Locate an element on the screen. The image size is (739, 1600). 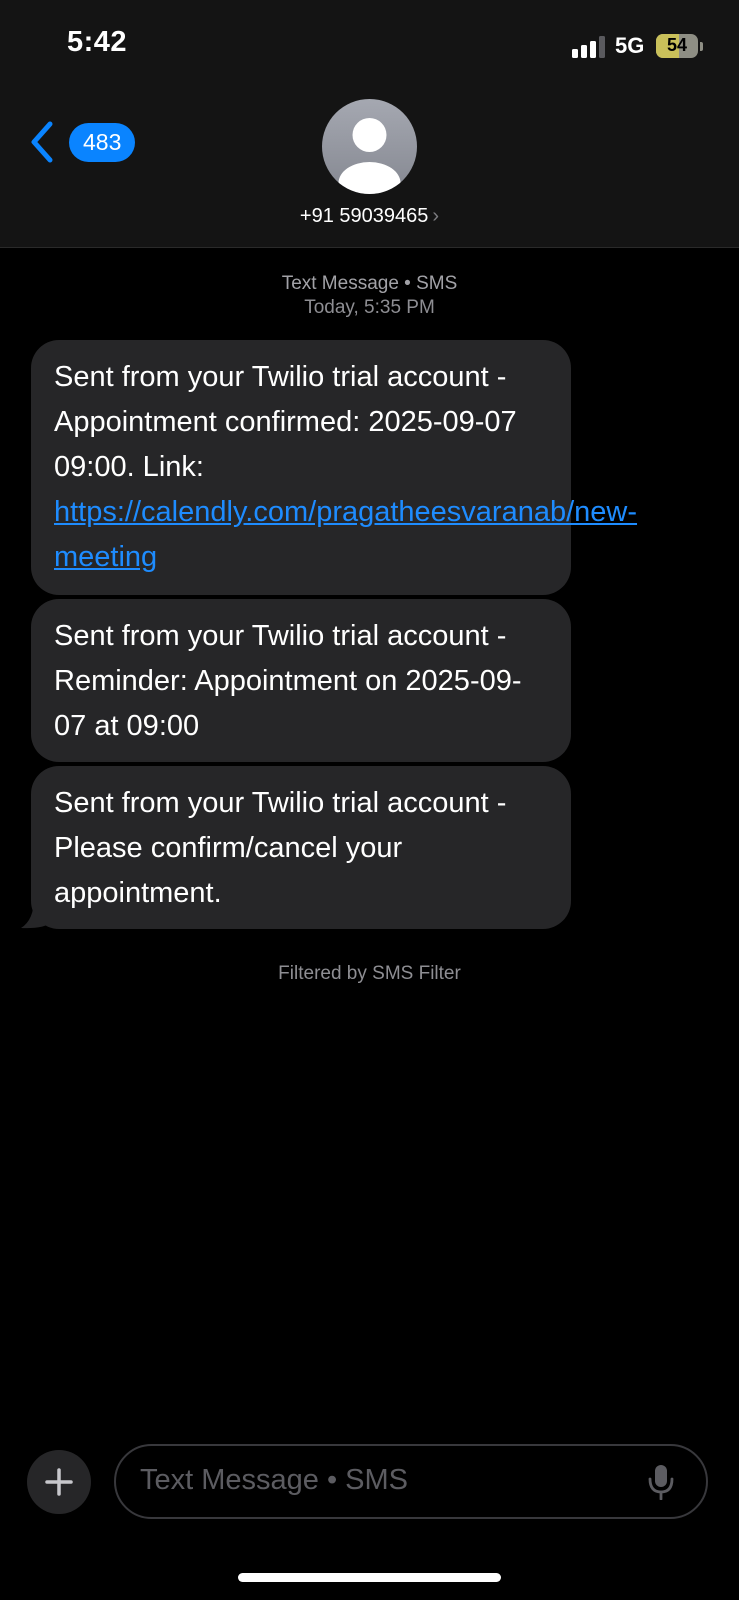
back-chevron-icon is located at coordinates (43, 142).